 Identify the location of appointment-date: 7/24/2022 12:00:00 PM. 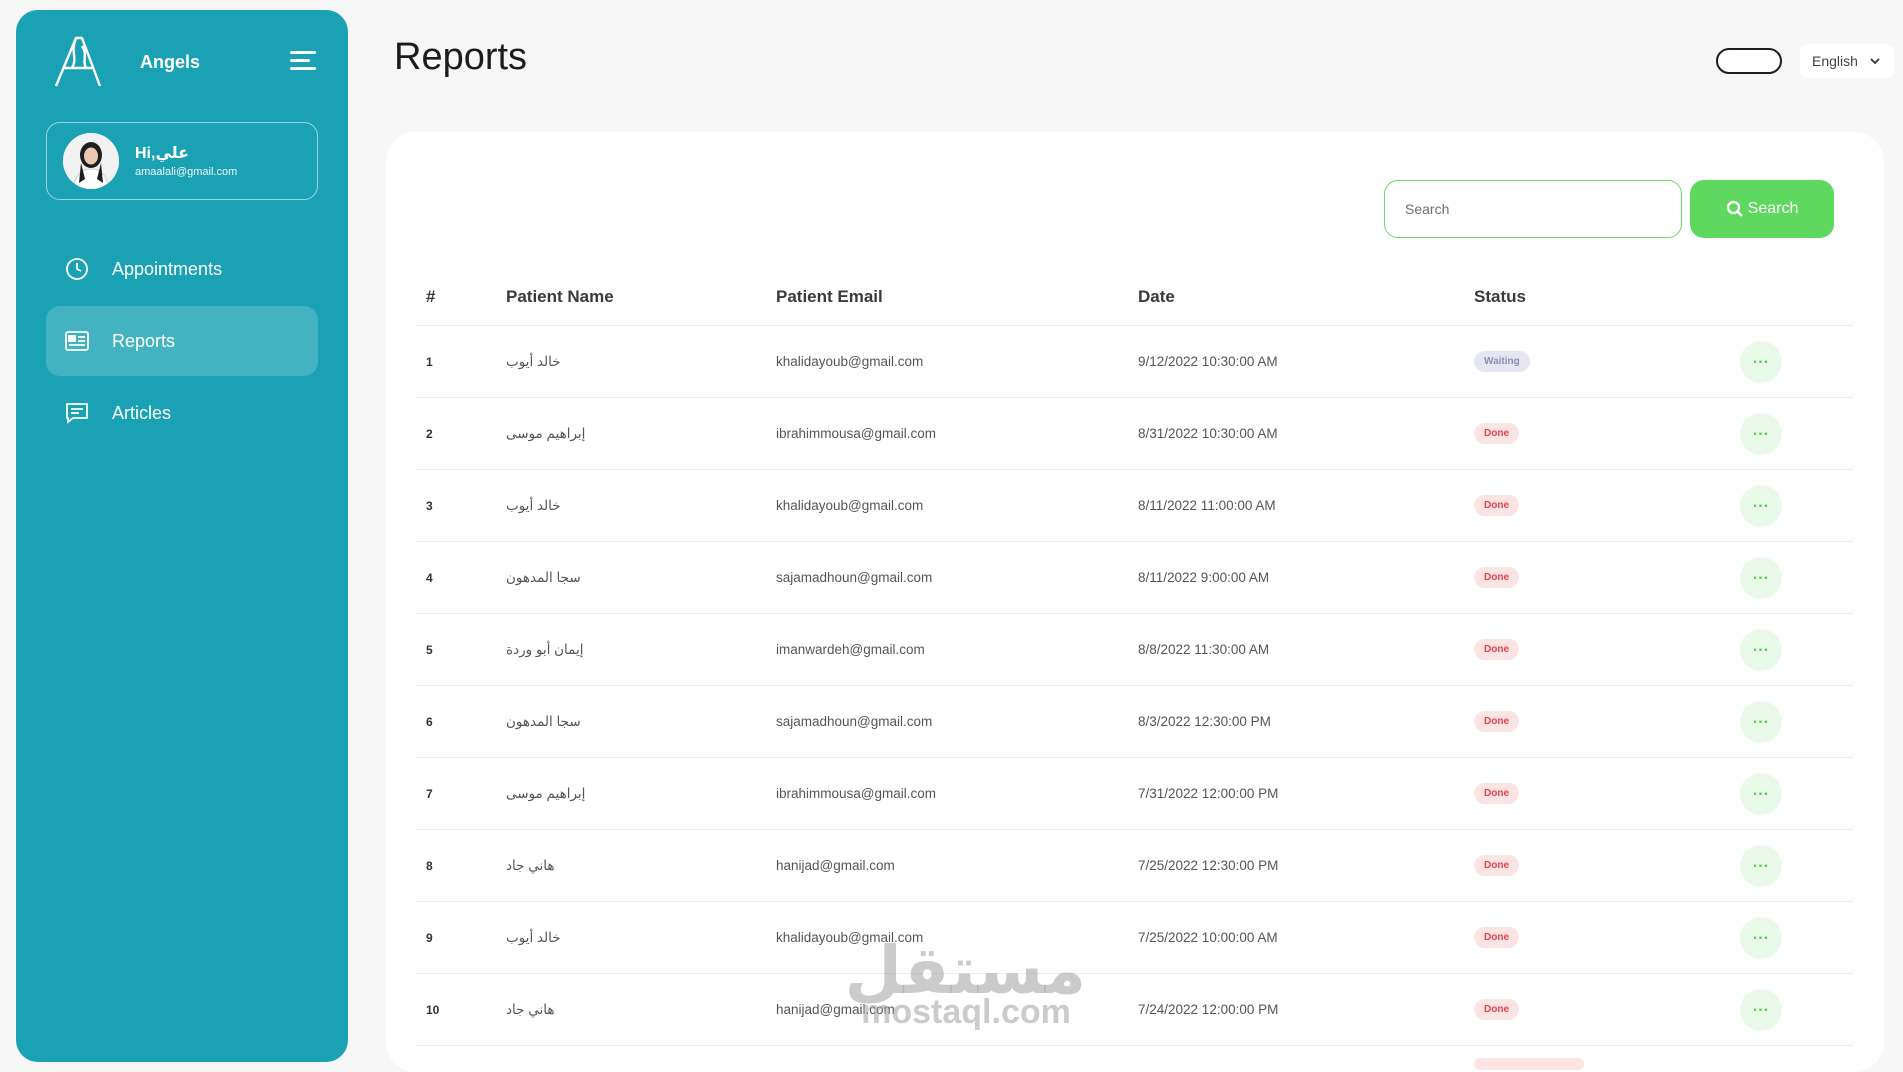
(1208, 1009).